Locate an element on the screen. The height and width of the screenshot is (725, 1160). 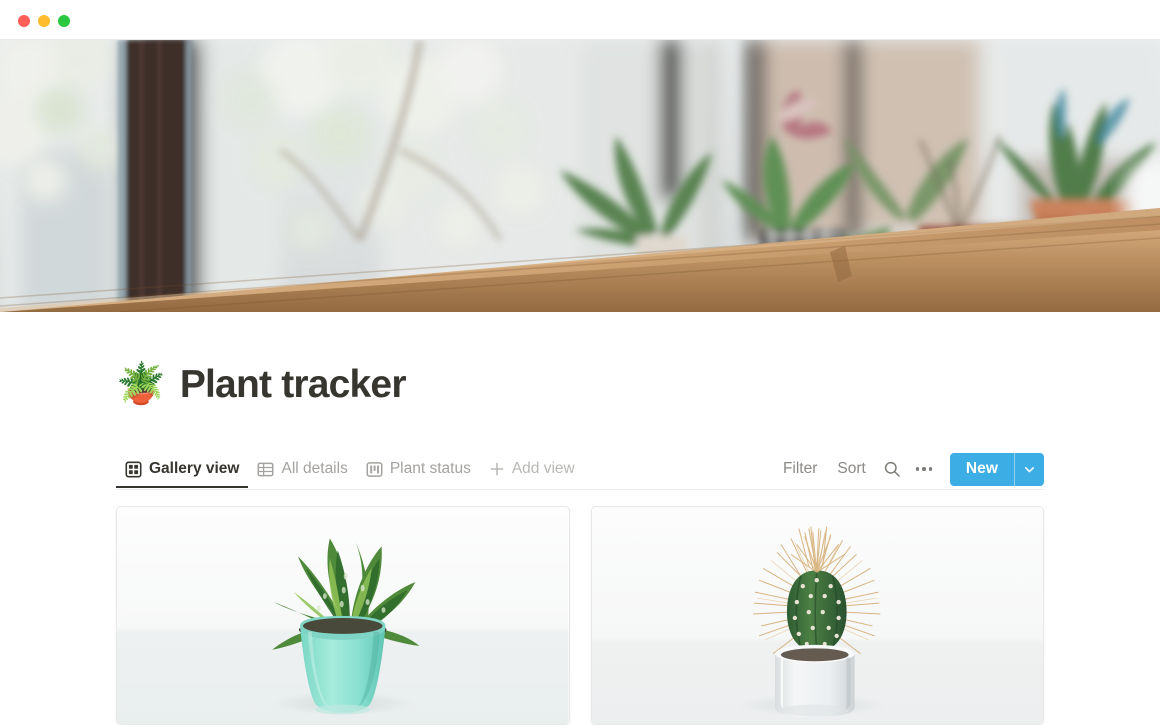
gallery-icon is located at coordinates (133, 469).